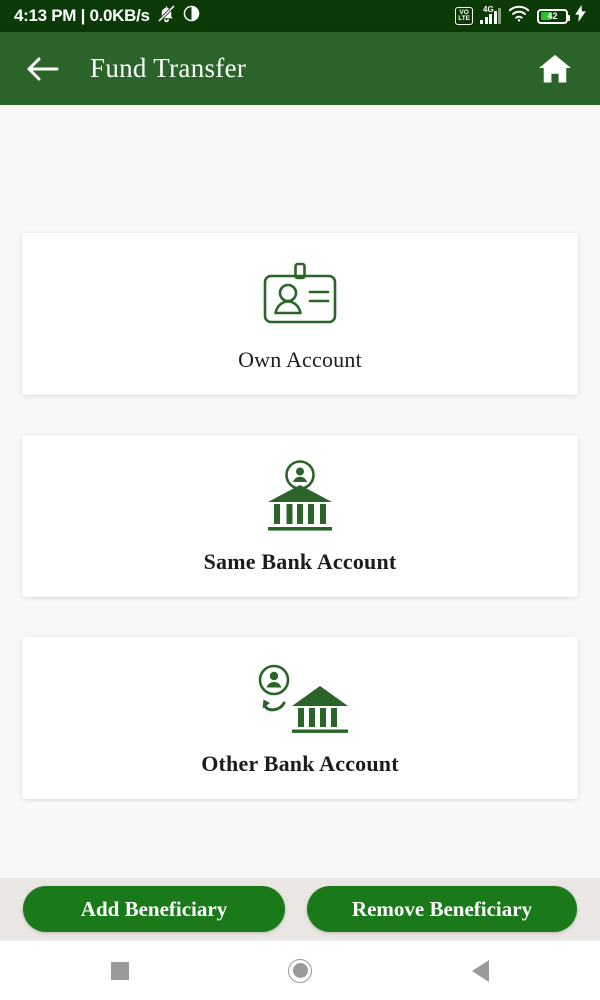 The width and height of the screenshot is (600, 1000). I want to click on network-type-label: 4G, so click(488, 9).